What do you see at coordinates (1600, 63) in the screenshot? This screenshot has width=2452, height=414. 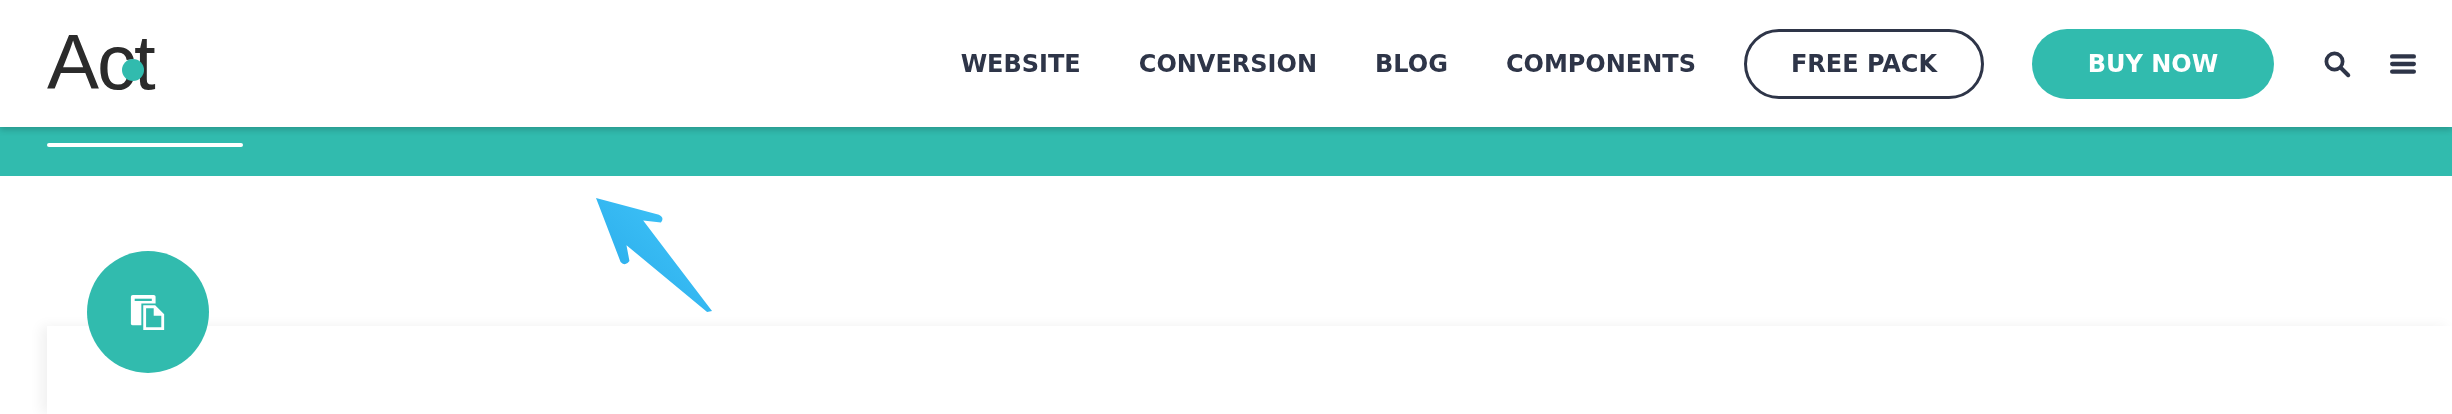 I see `nav-link: COMPONENTS` at bounding box center [1600, 63].